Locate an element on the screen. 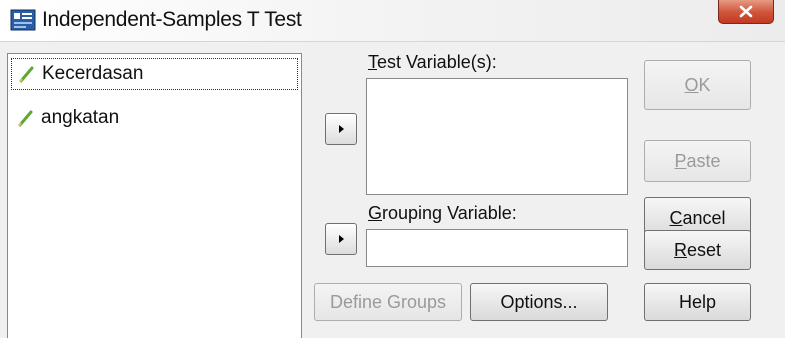 The width and height of the screenshot is (785, 338). test-variables-list is located at coordinates (497, 136).